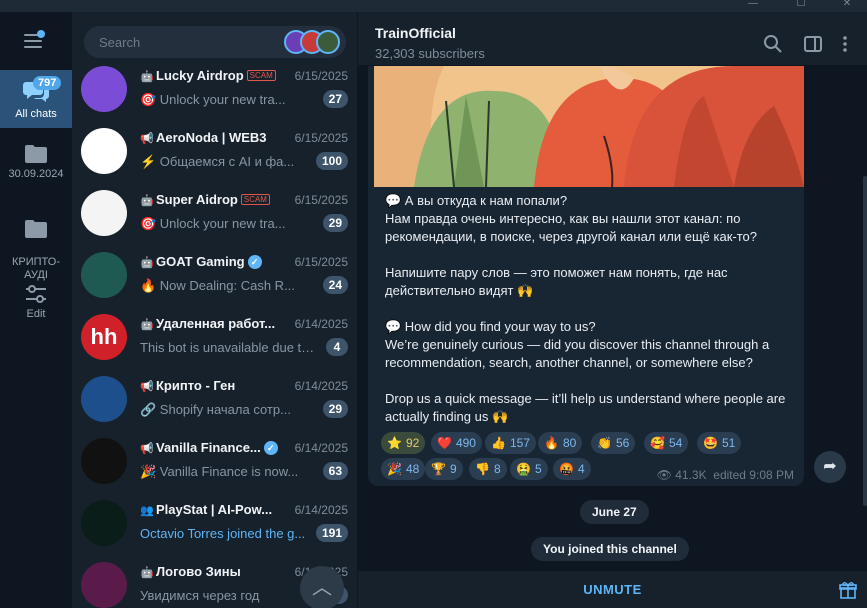 The width and height of the screenshot is (867, 608). I want to click on chat-preview: Увидимся через год, so click(200, 595).